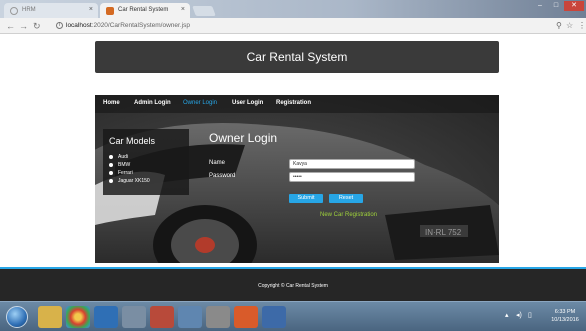 This screenshot has height=331, width=586. I want to click on maximize-button: □, so click(556, 6).